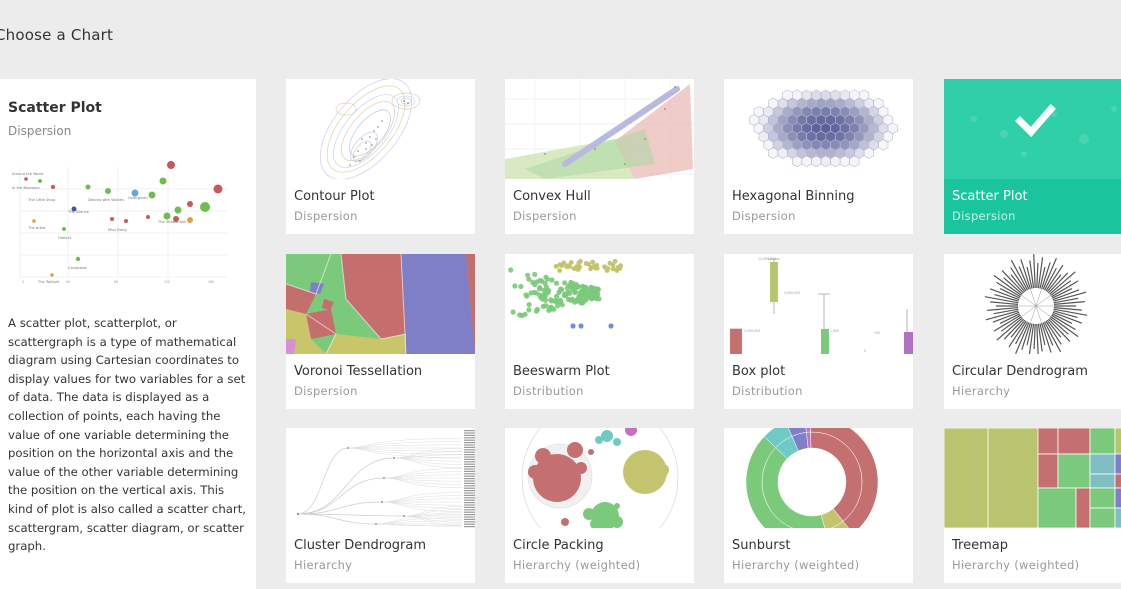  I want to click on card-title: Hexagonal Binning, so click(793, 196).